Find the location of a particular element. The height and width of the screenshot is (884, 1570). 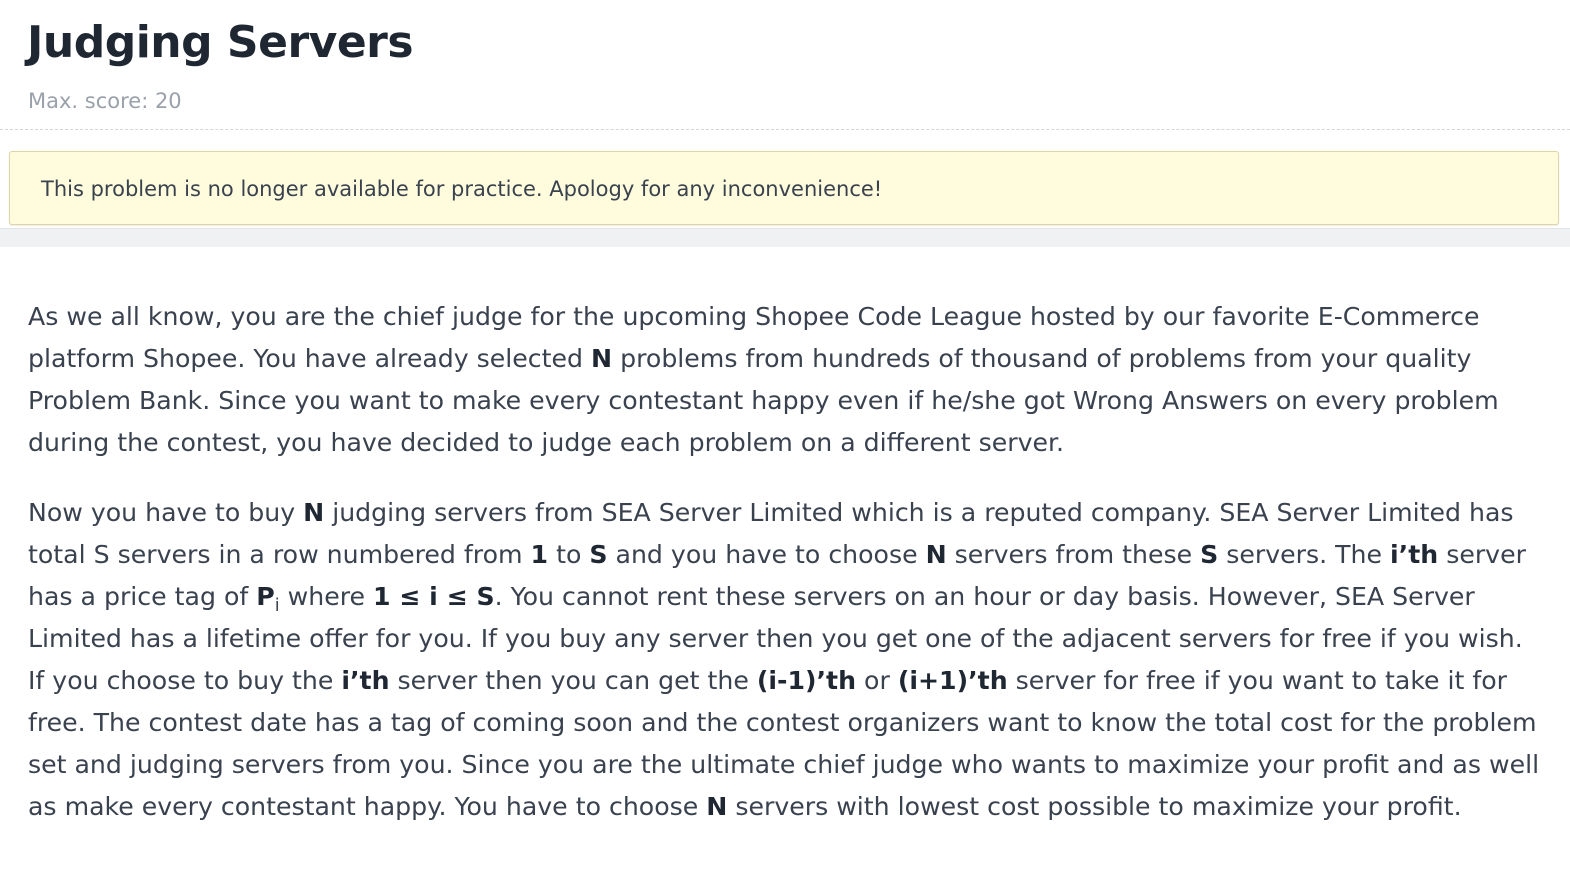

max-score-label: Max. score: 20 is located at coordinates (105, 101).